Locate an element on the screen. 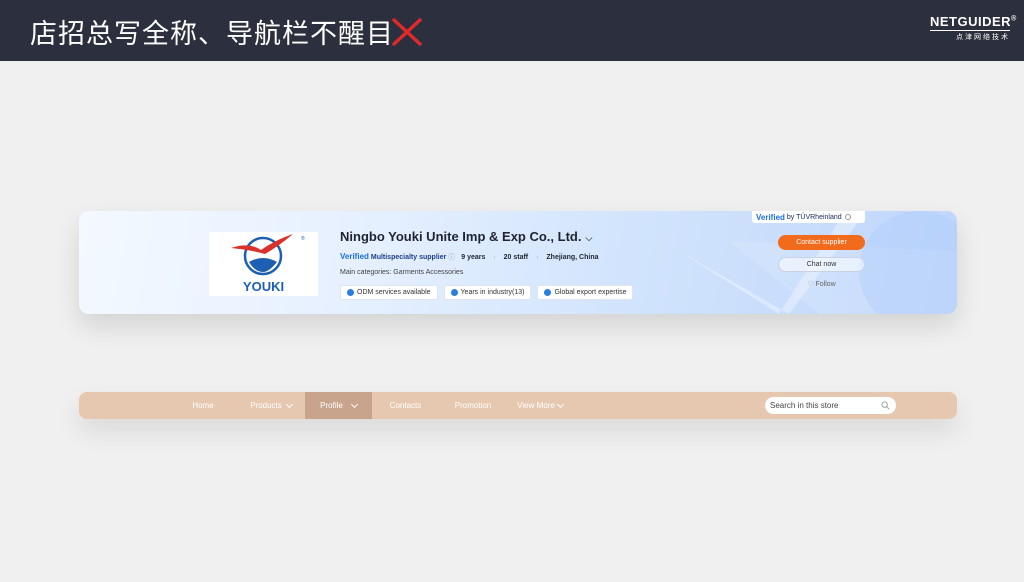  nav-label: Products is located at coordinates (266, 405).